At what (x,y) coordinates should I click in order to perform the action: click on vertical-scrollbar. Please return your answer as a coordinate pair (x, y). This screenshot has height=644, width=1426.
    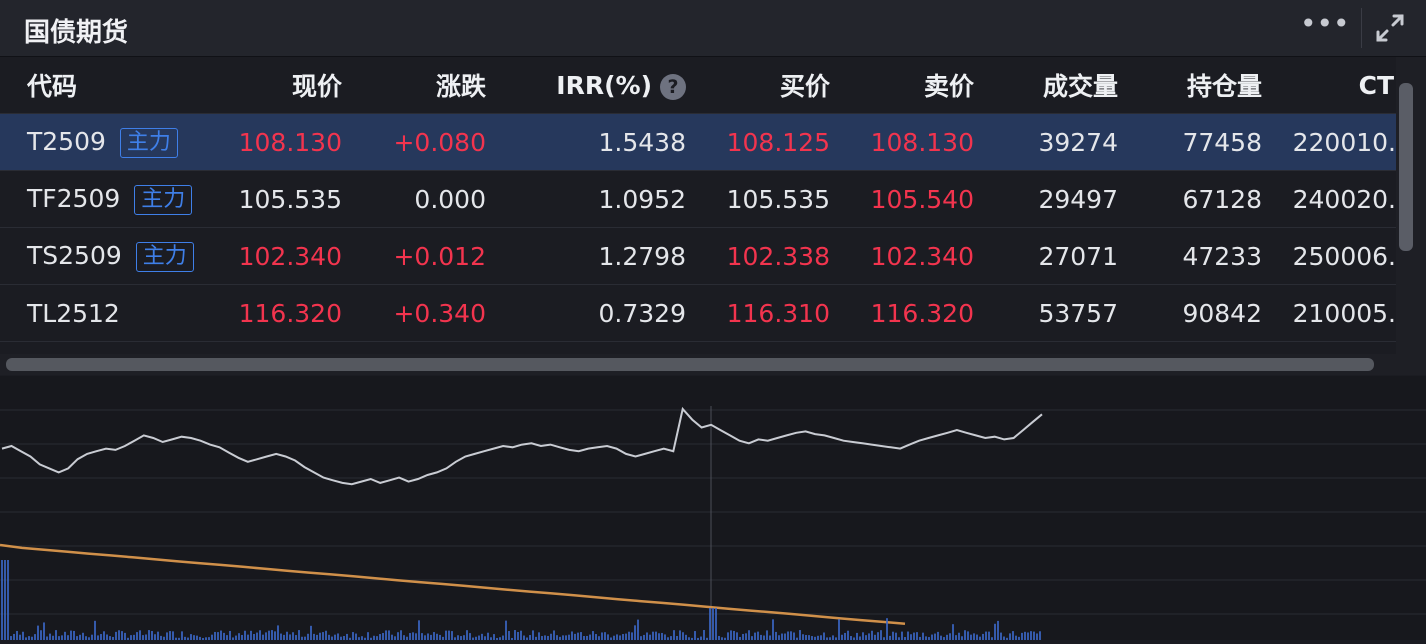
    Looking at the image, I should click on (1411, 216).